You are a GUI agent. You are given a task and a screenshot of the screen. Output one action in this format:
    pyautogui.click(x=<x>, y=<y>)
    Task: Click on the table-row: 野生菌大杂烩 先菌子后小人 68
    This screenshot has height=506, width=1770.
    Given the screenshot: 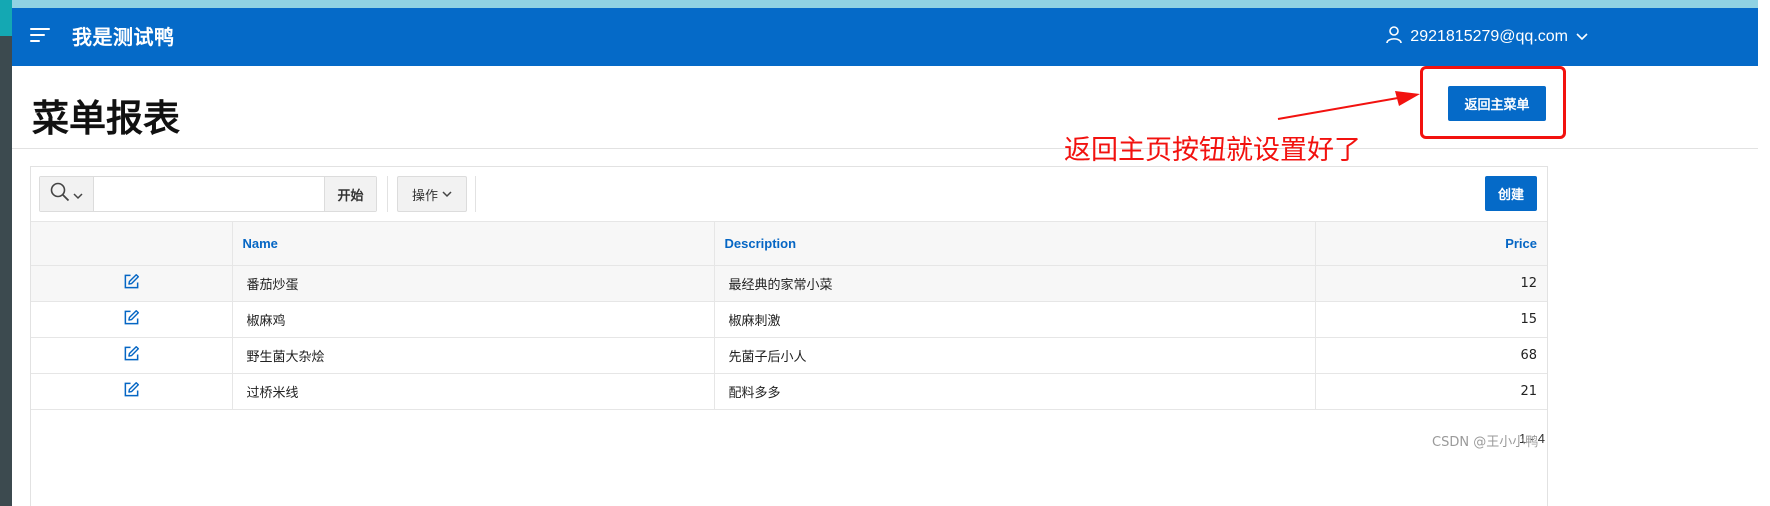 What is the action you would take?
    pyautogui.click(x=789, y=355)
    